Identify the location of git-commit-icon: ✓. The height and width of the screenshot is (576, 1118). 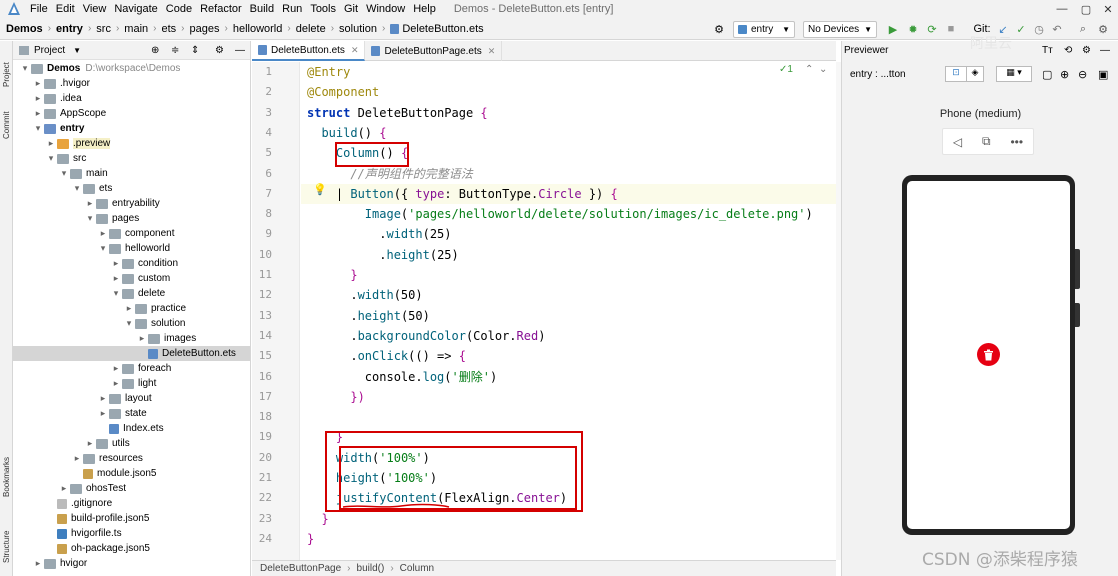
(1021, 29).